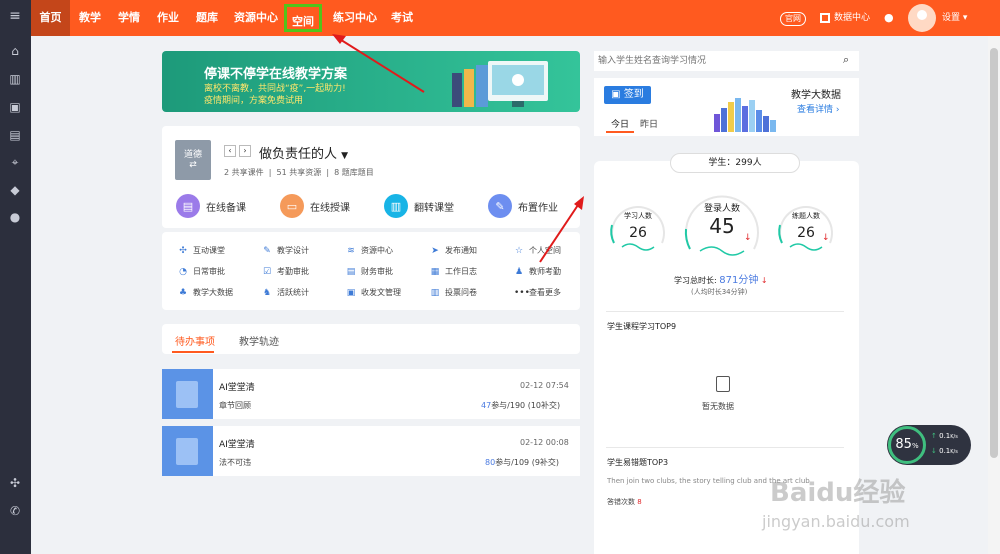 The height and width of the screenshot is (554, 1000). Describe the element at coordinates (826, 238) in the screenshot. I see `practice-down-icon: ↓` at that location.